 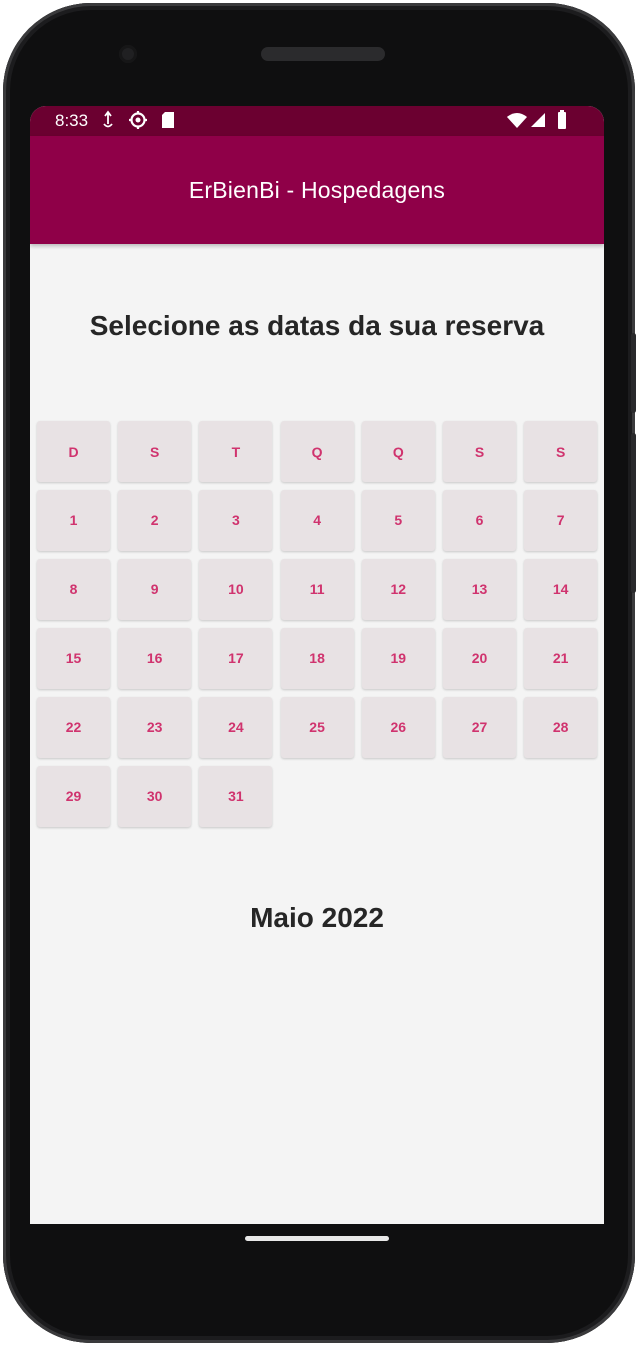 What do you see at coordinates (236, 451) in the screenshot?
I see `weekday-header: T` at bounding box center [236, 451].